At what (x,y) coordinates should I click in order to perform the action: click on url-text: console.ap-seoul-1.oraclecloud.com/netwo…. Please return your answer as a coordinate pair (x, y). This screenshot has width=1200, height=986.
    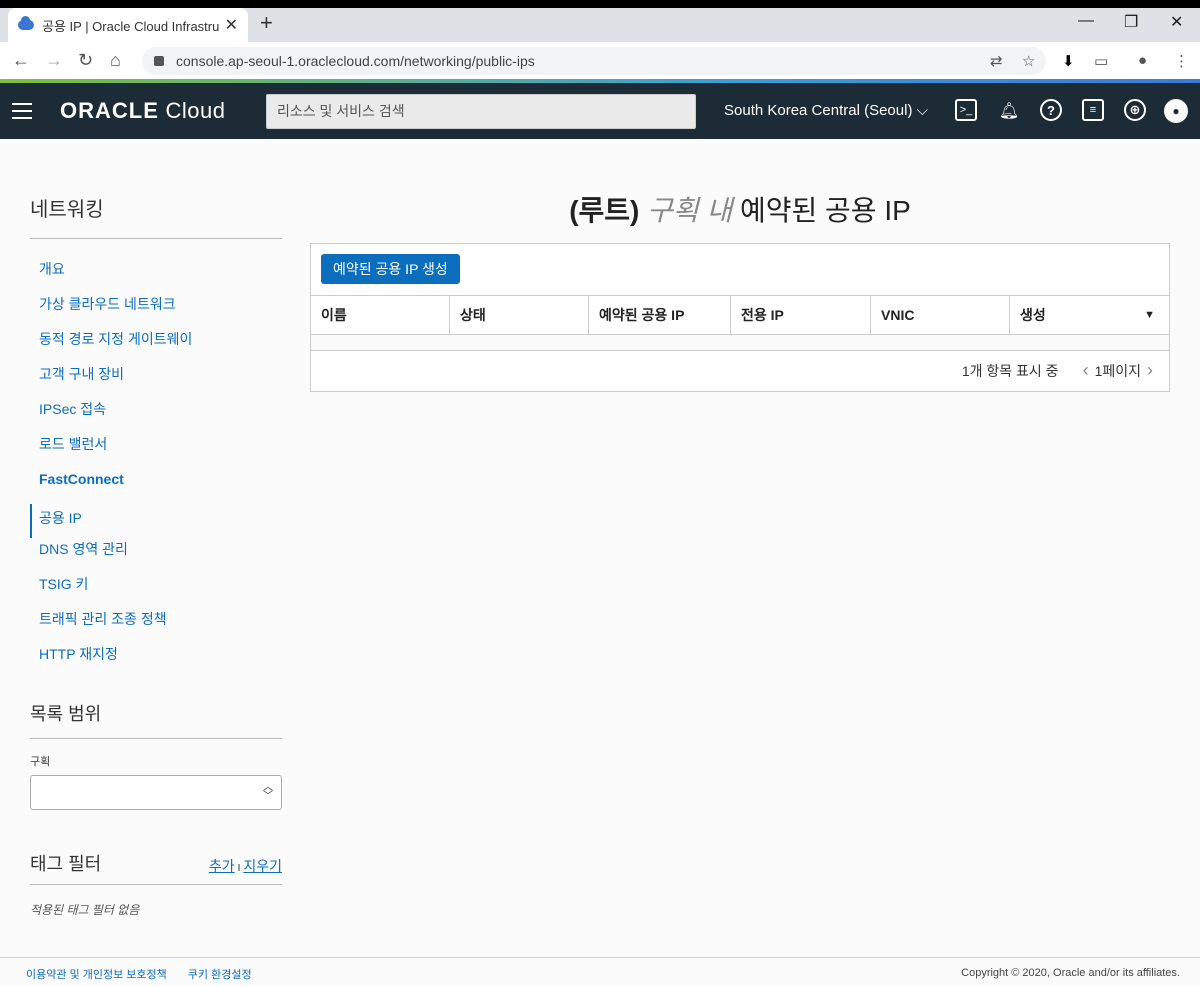
    Looking at the image, I should click on (355, 61).